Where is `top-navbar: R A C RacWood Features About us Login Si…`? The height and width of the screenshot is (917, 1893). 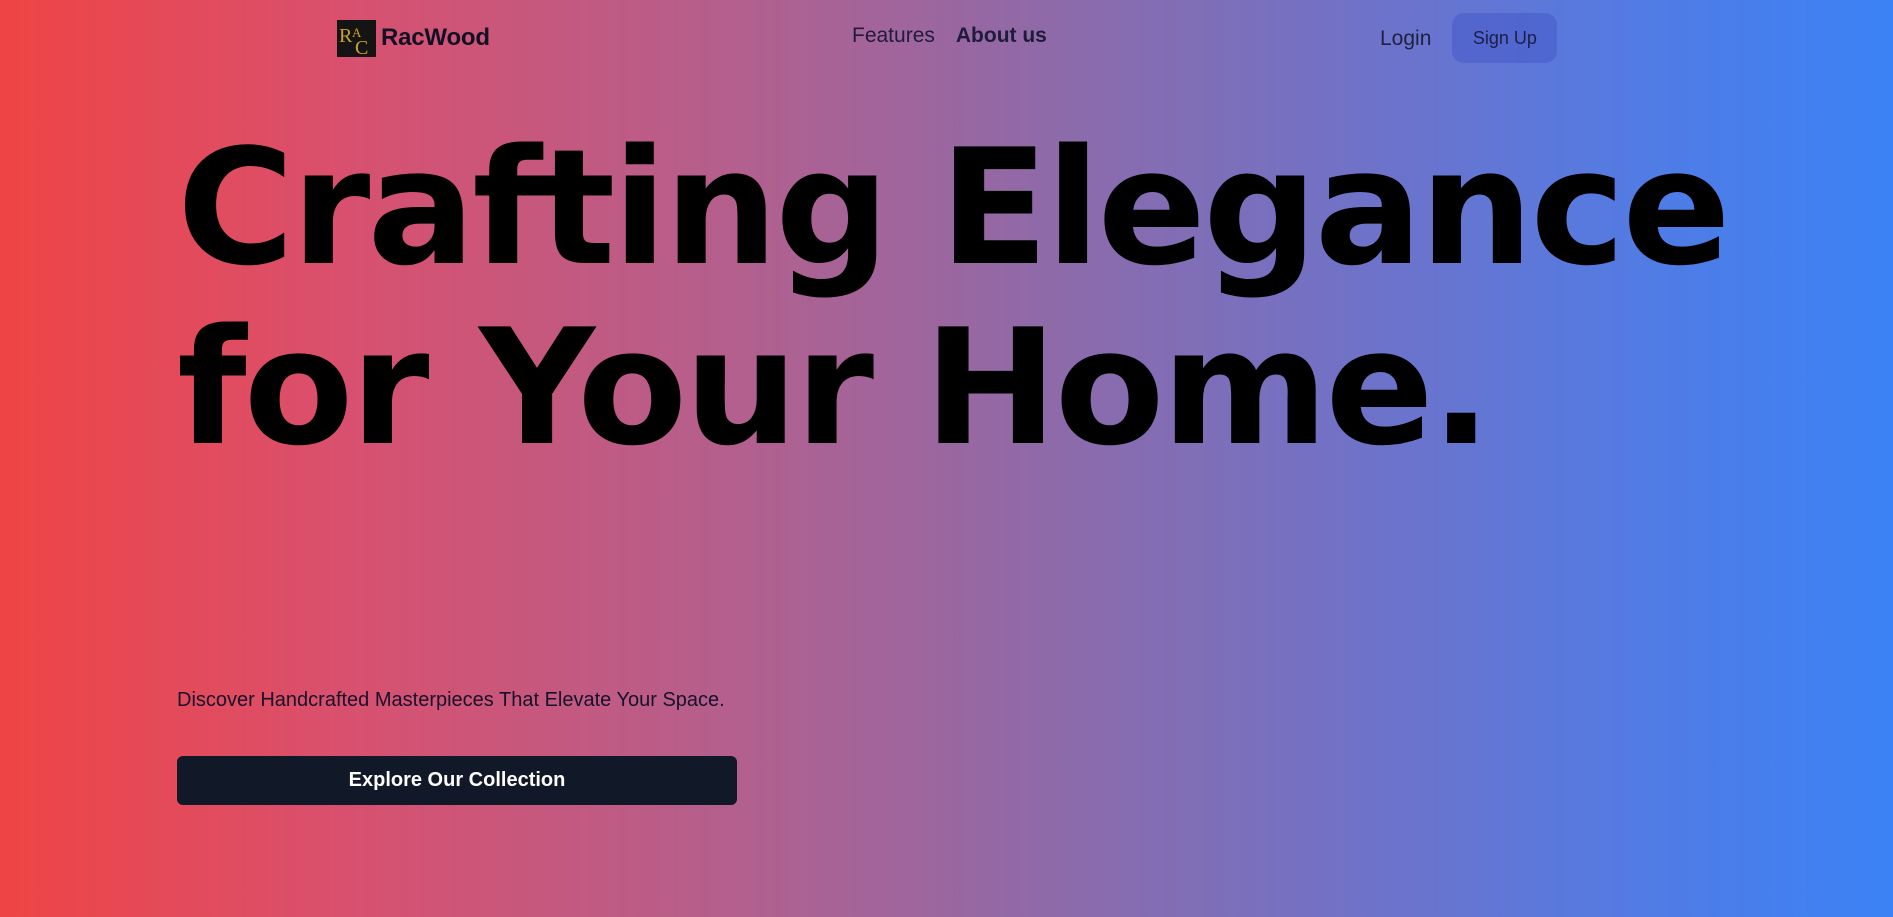
top-navbar: R A C RacWood Features About us Login Si… is located at coordinates (946, 38).